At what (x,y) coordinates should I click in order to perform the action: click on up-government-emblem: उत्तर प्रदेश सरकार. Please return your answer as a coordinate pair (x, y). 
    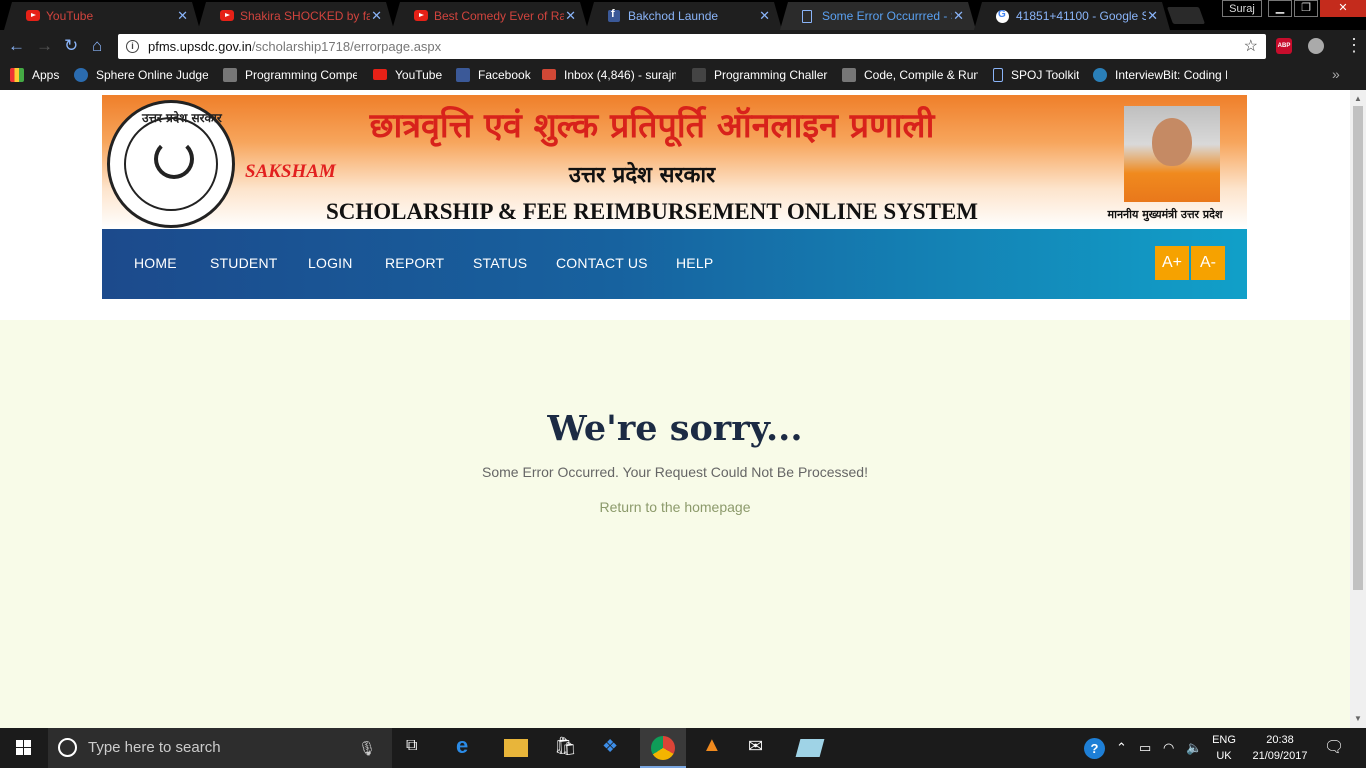
    Looking at the image, I should click on (171, 164).